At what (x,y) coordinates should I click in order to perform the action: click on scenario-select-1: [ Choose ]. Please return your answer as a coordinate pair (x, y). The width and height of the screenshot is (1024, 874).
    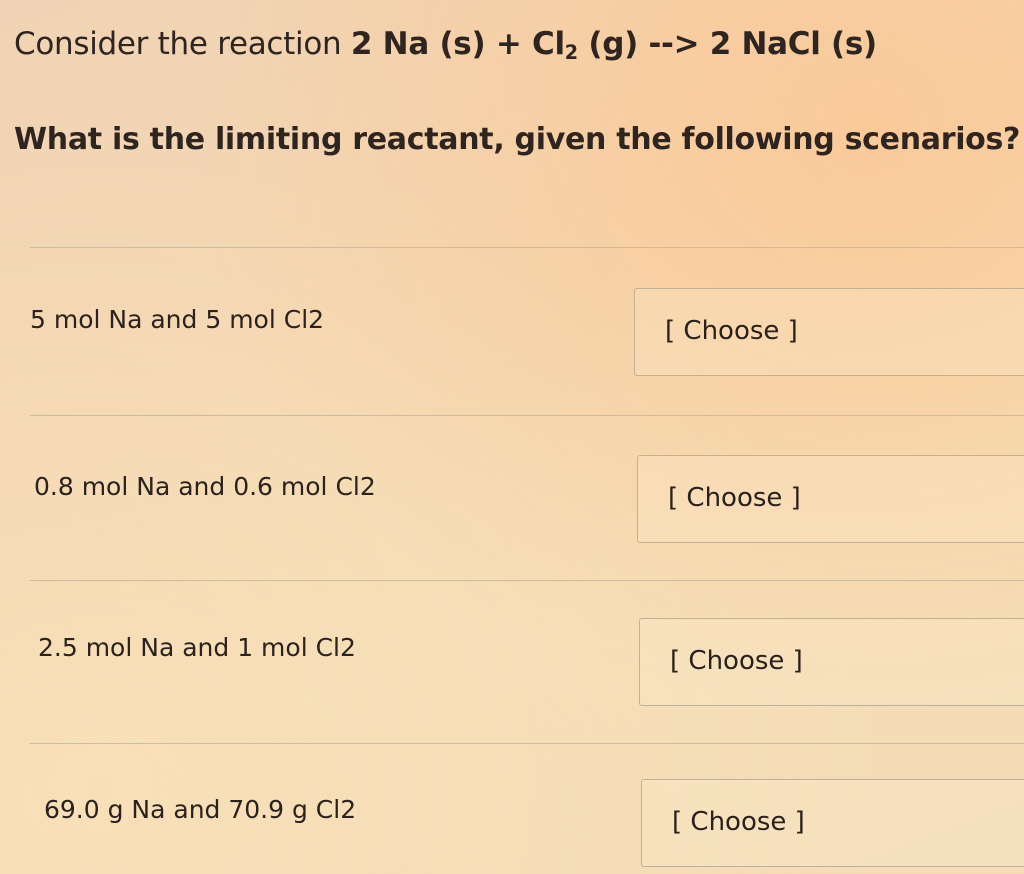
    Looking at the image, I should click on (829, 332).